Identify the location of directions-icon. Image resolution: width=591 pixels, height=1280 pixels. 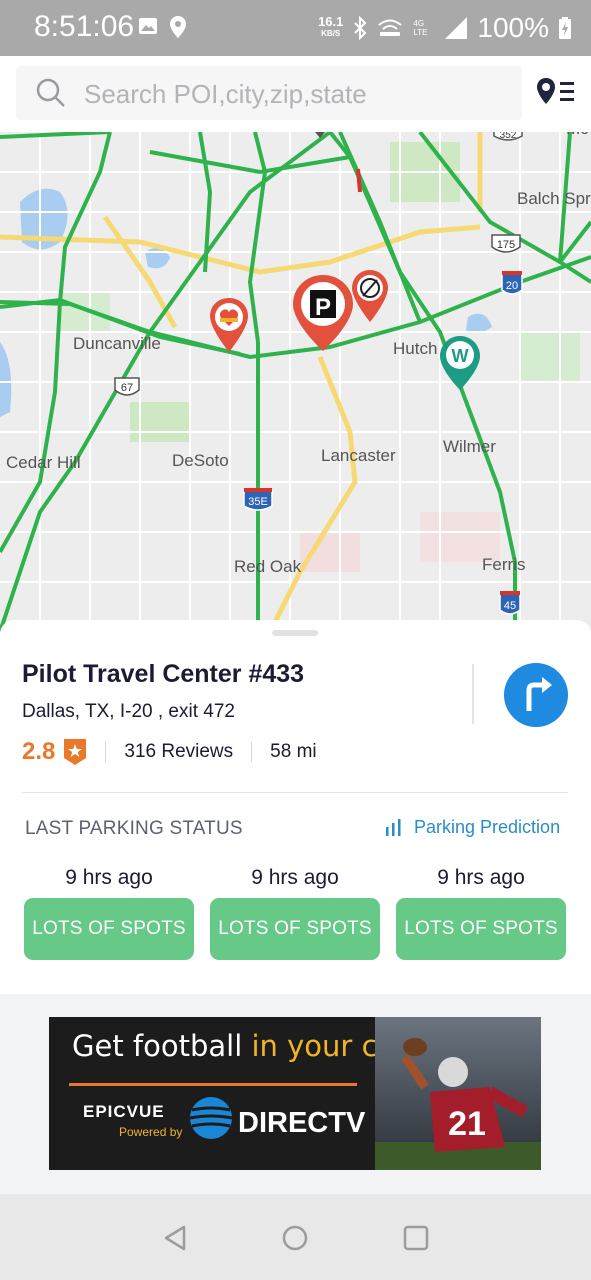
(539, 694).